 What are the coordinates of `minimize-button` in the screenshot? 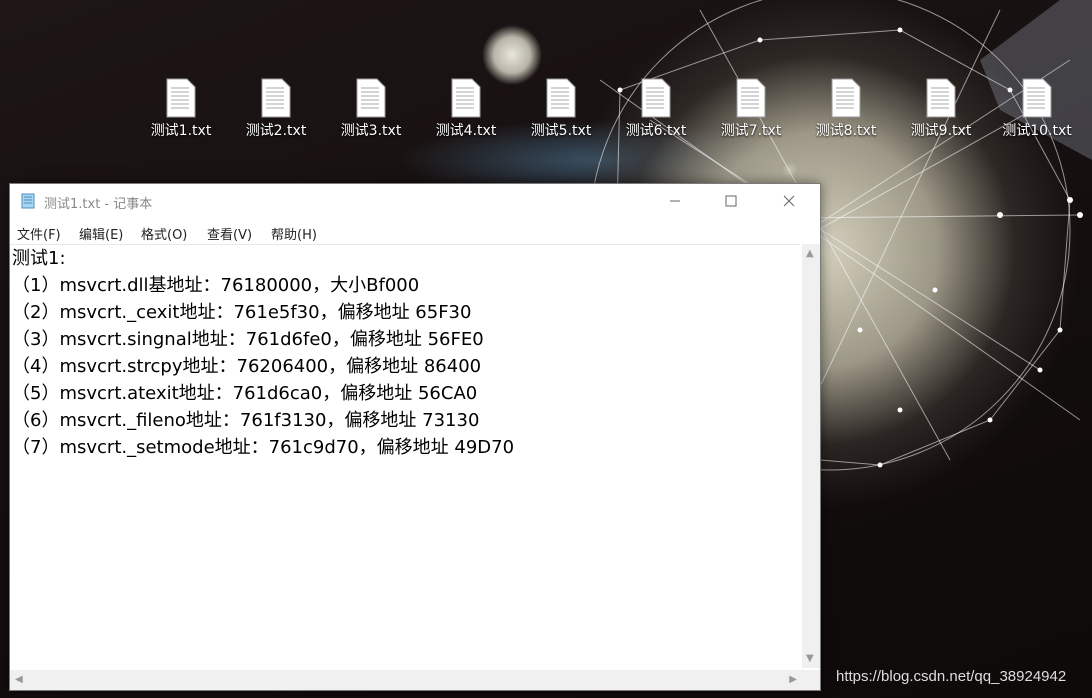 It's located at (675, 201).